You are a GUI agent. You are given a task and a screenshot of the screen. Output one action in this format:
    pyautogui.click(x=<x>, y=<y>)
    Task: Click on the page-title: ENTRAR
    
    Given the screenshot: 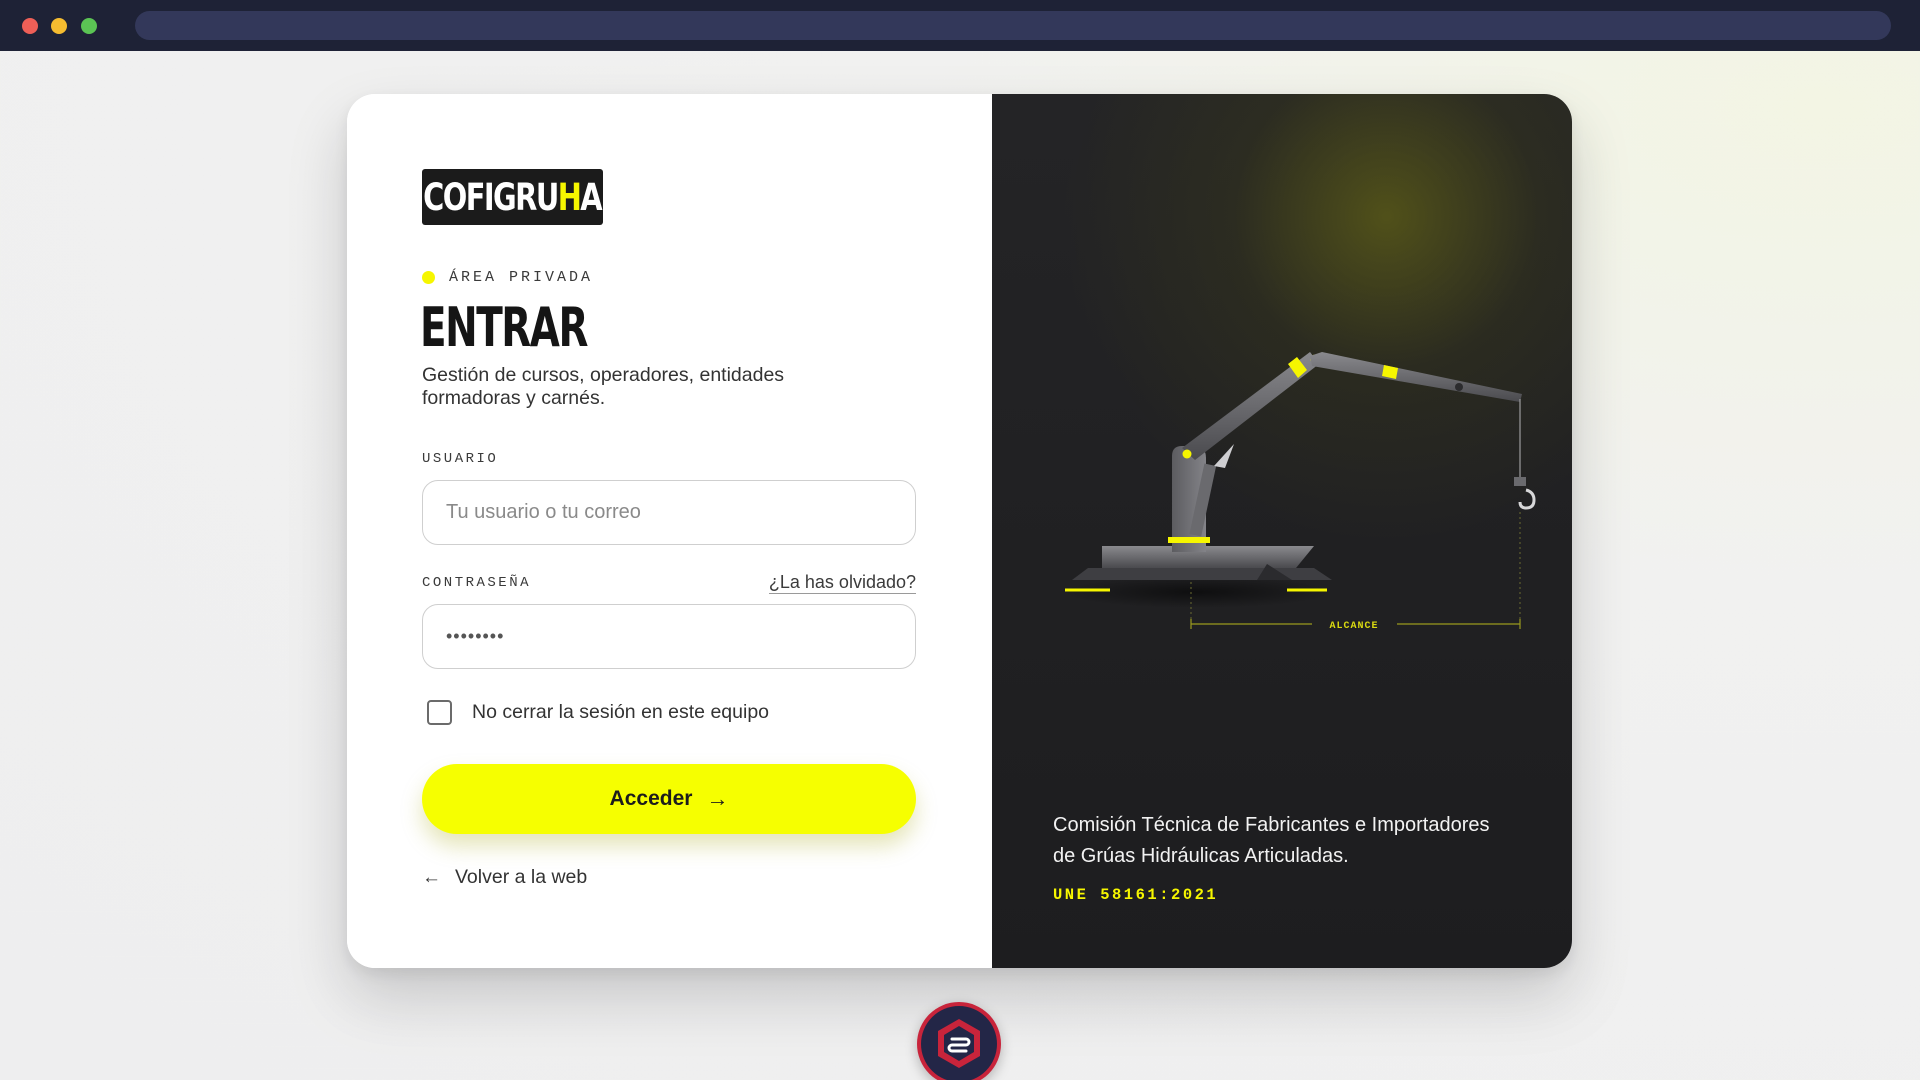 What is the action you would take?
    pyautogui.click(x=504, y=327)
    